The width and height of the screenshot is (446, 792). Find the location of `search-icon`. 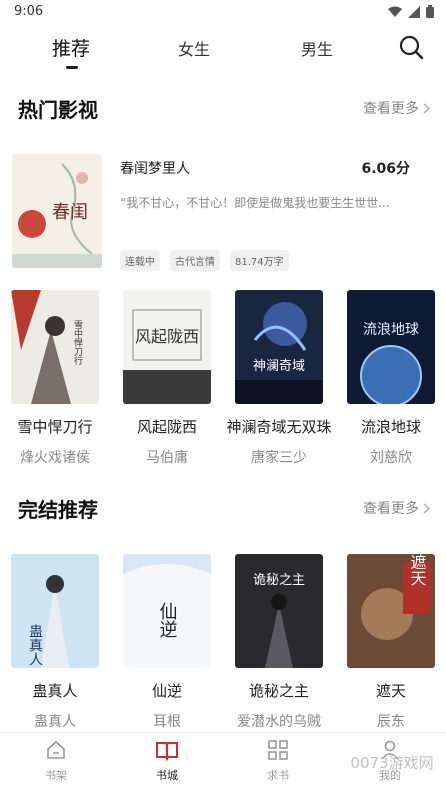

search-icon is located at coordinates (411, 47).